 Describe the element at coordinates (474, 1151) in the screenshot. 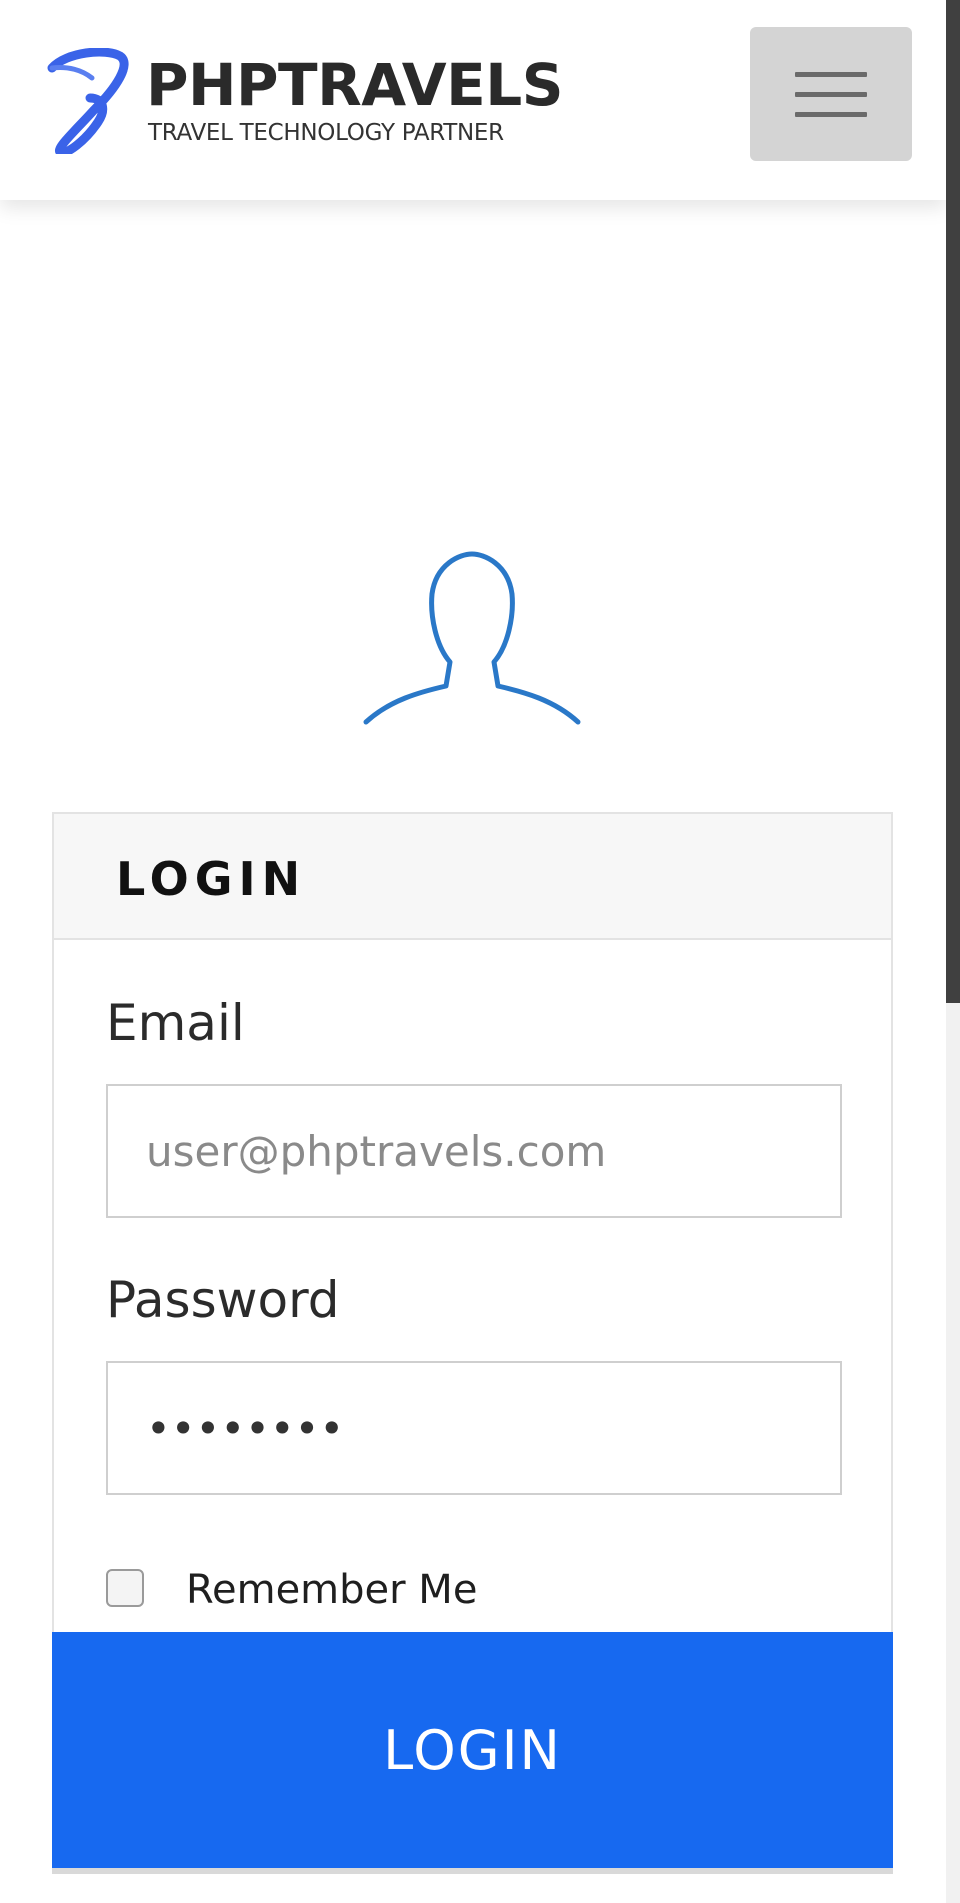

I see `email-field` at that location.